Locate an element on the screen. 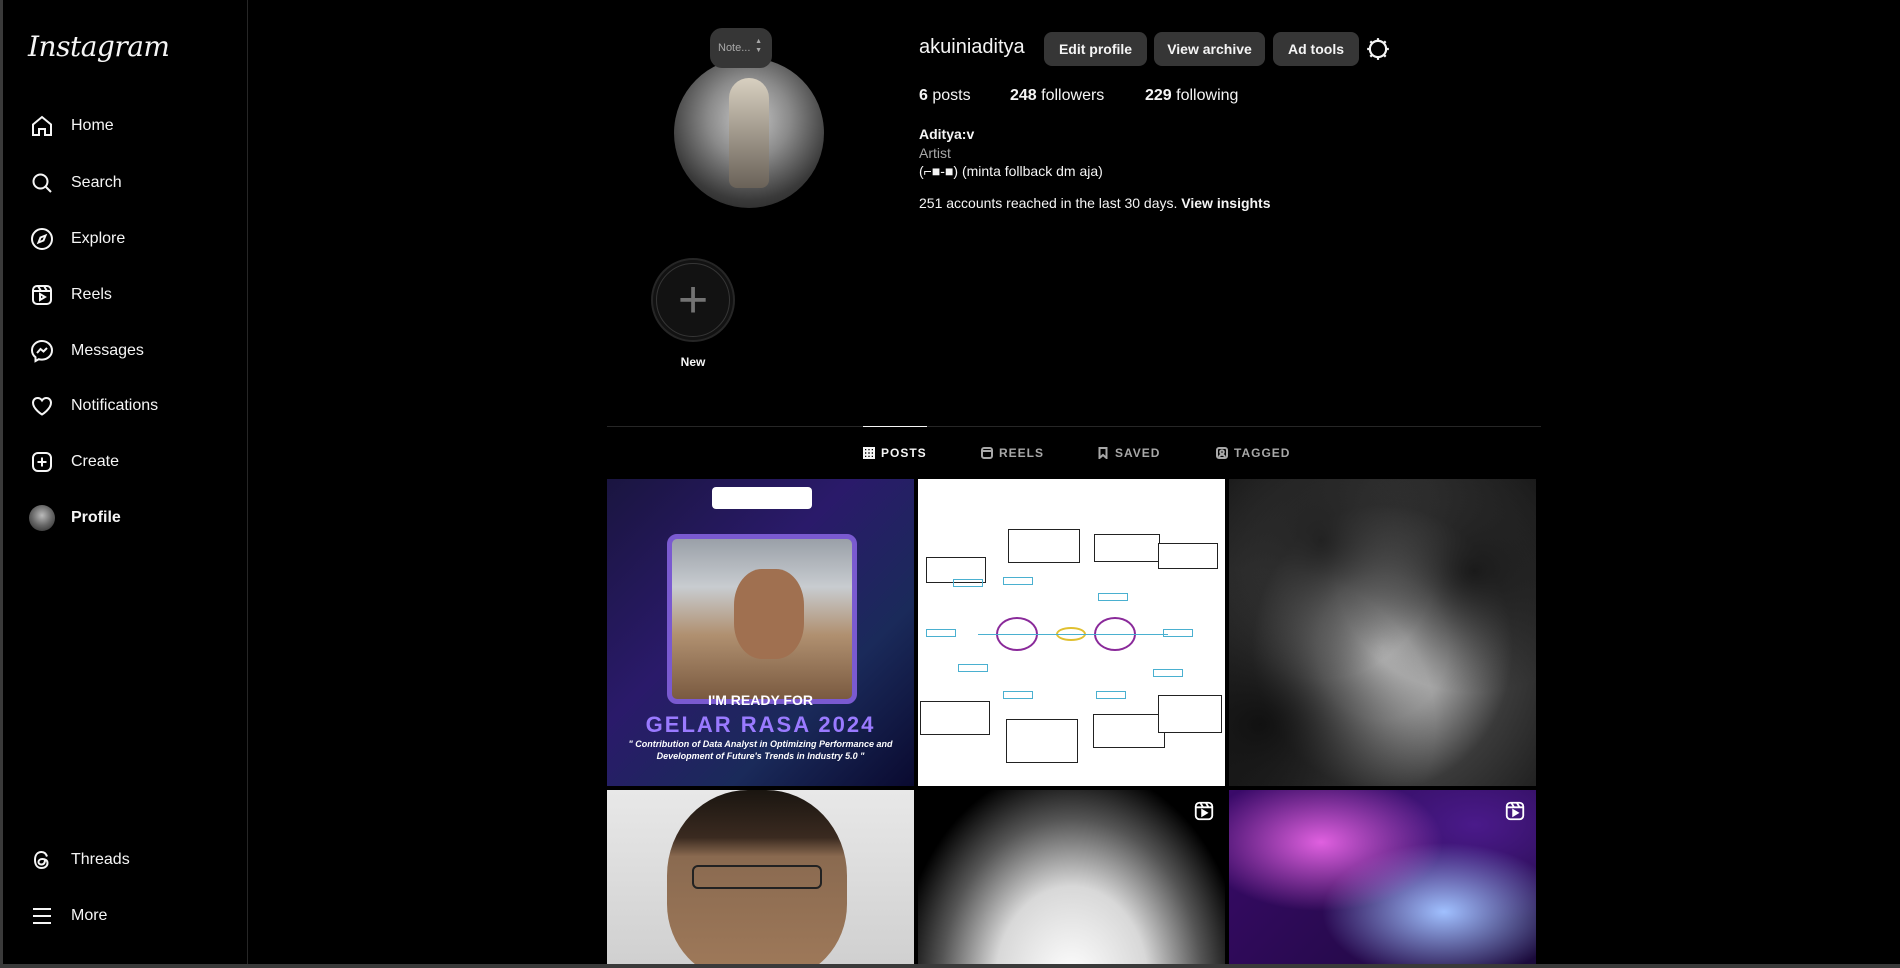  following-link: 229 following is located at coordinates (1191, 96).